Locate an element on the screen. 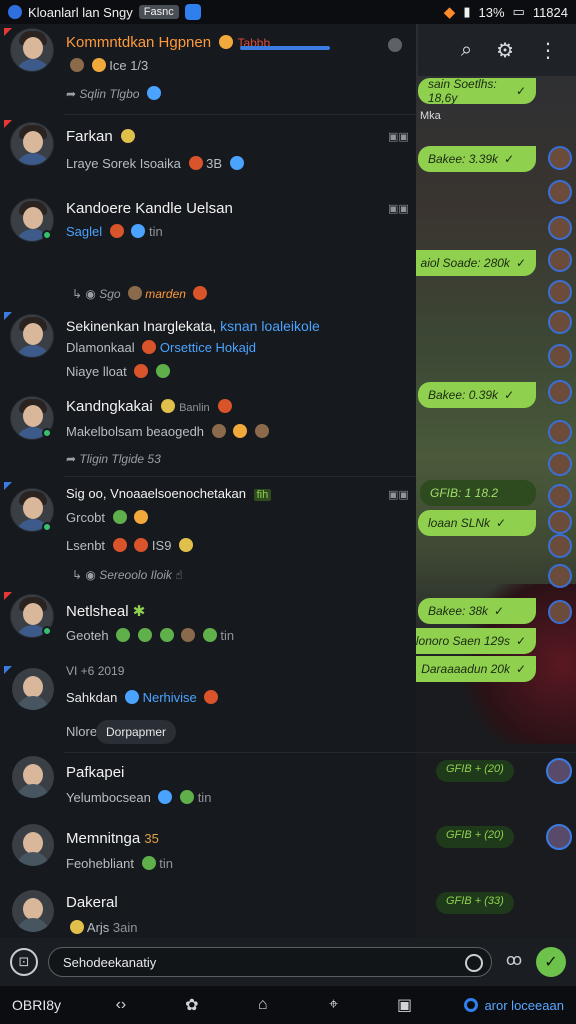  message-bubble: Bakee: 38k ✓ is located at coordinates (477, 611).